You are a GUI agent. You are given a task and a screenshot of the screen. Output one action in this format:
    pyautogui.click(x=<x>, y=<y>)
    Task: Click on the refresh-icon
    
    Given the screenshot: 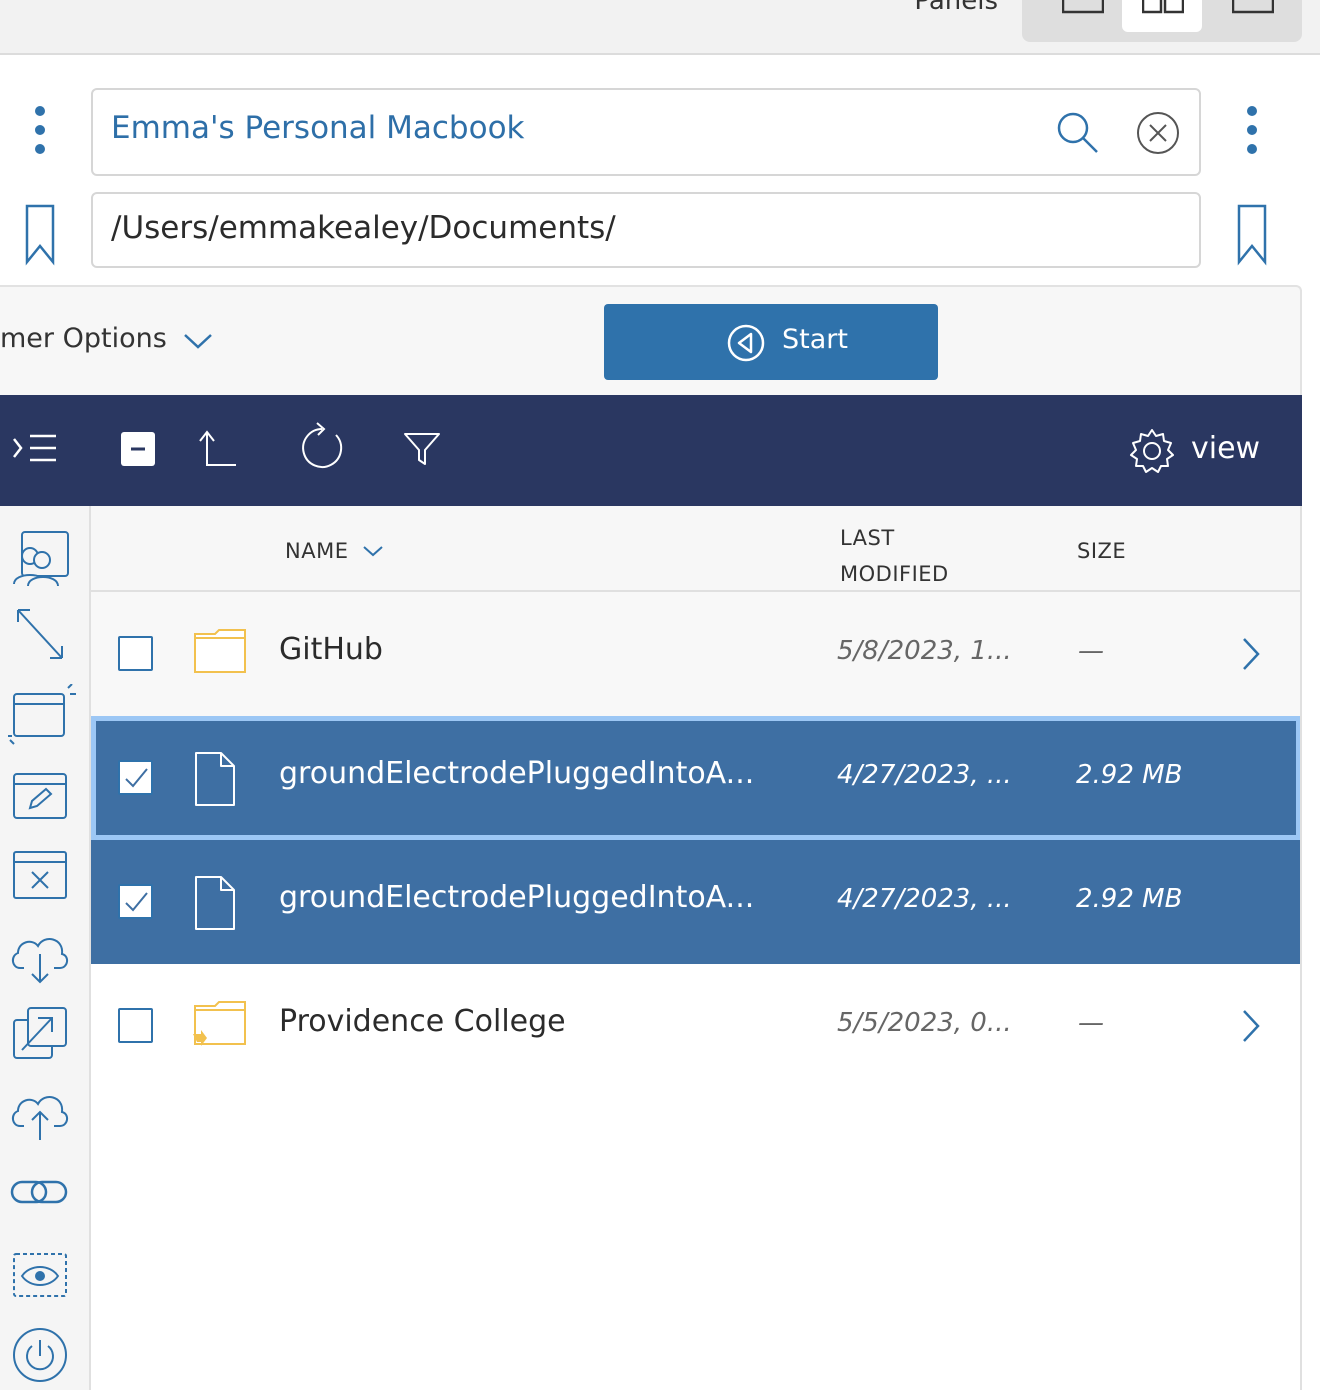 What is the action you would take?
    pyautogui.click(x=322, y=446)
    